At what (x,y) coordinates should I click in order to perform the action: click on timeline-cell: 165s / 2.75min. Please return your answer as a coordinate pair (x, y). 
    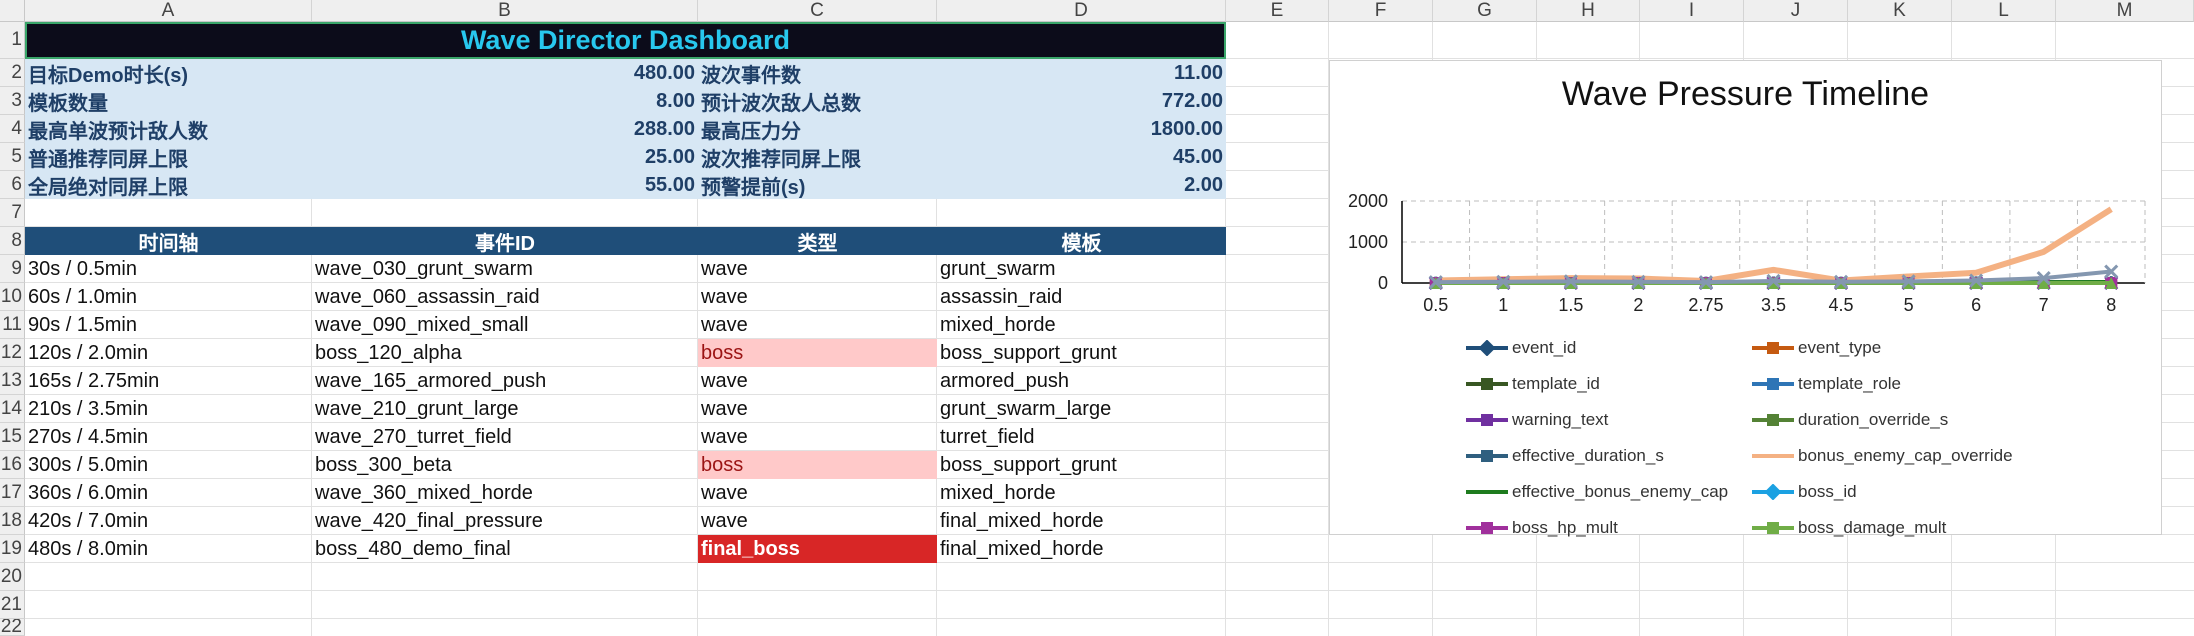
    Looking at the image, I should click on (168, 381).